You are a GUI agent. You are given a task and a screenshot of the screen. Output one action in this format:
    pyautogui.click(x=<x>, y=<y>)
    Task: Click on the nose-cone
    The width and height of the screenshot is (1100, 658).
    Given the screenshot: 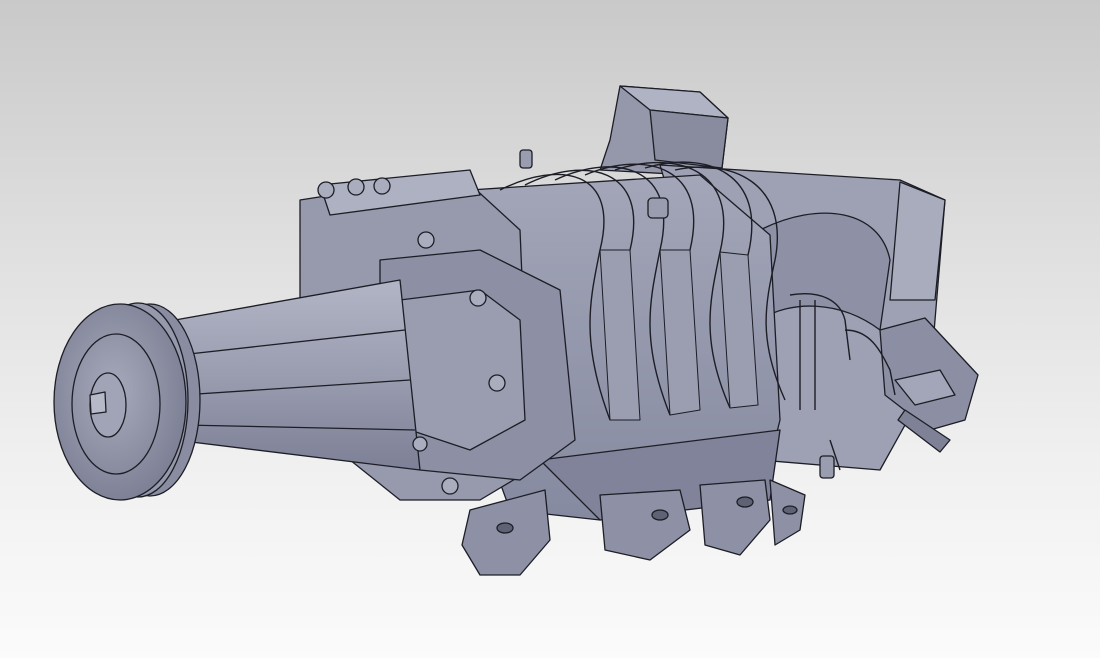 What is the action you would take?
    pyautogui.click(x=297, y=375)
    